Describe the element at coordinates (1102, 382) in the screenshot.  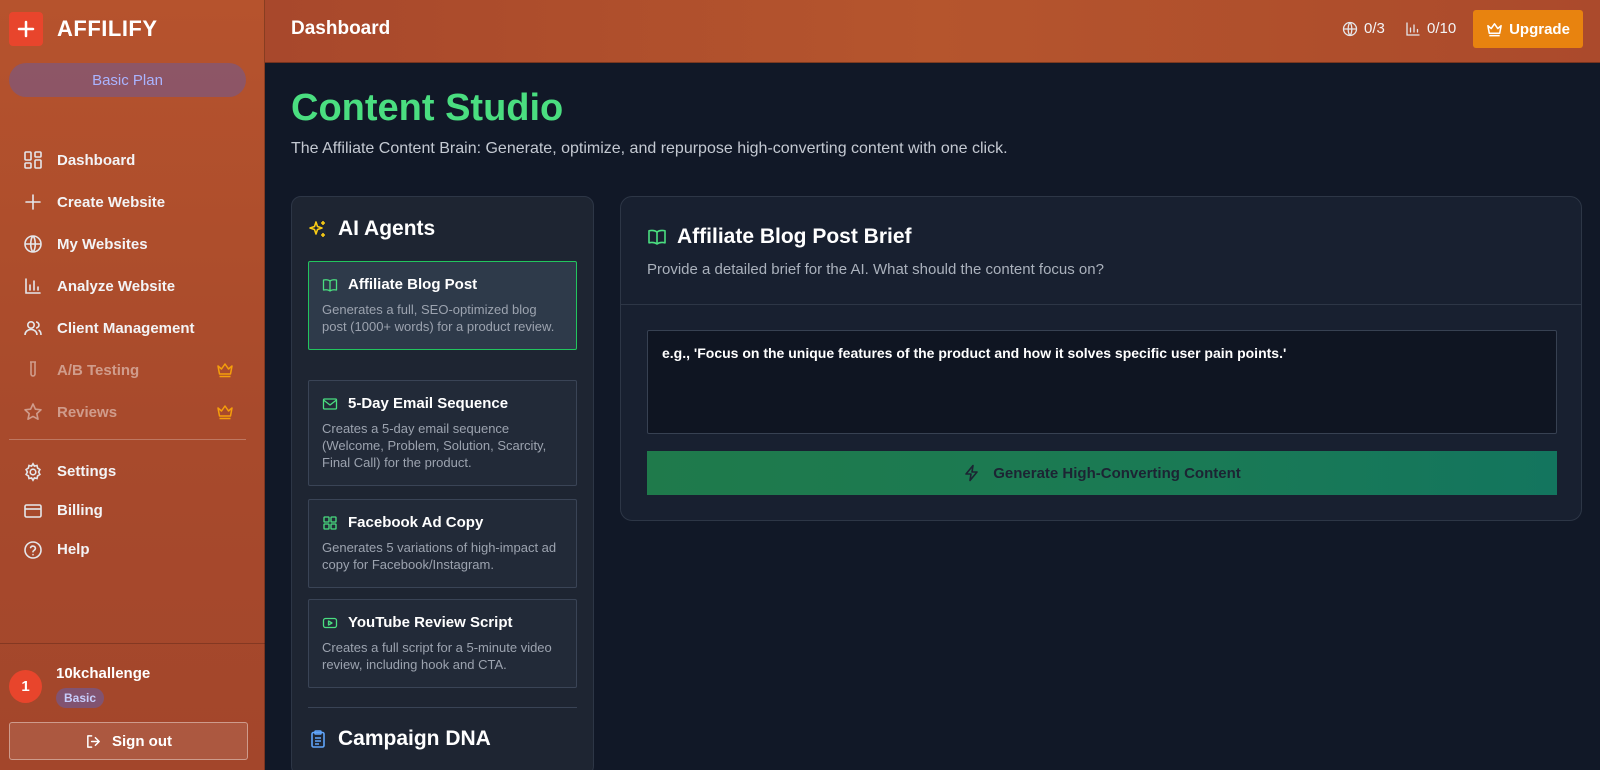
I see `brief-textarea` at that location.